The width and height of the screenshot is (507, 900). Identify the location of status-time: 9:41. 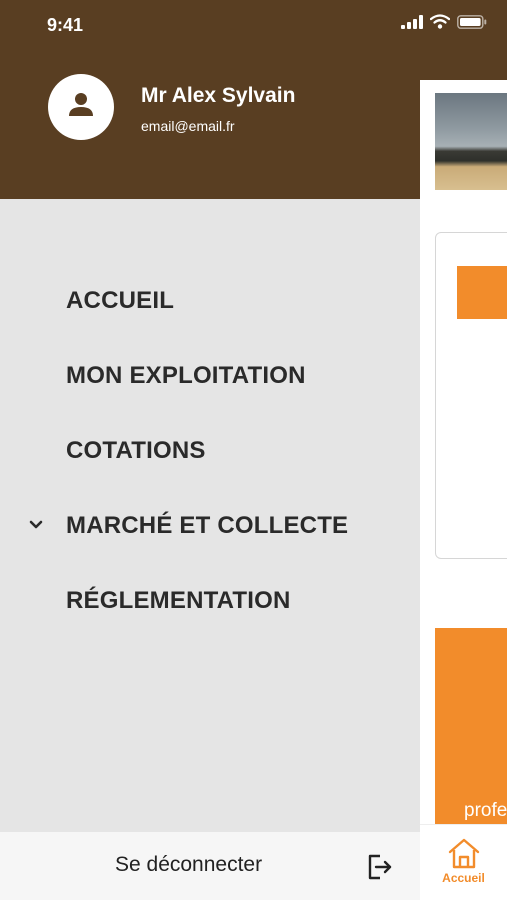
(65, 25).